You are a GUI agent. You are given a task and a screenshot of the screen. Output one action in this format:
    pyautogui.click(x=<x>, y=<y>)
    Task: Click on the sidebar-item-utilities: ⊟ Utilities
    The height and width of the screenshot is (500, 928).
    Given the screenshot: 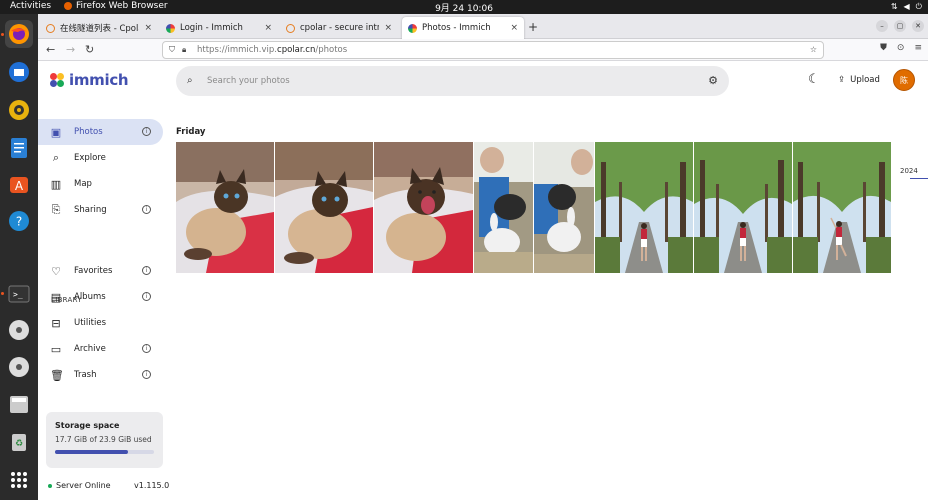 What is the action you would take?
    pyautogui.click(x=100, y=323)
    